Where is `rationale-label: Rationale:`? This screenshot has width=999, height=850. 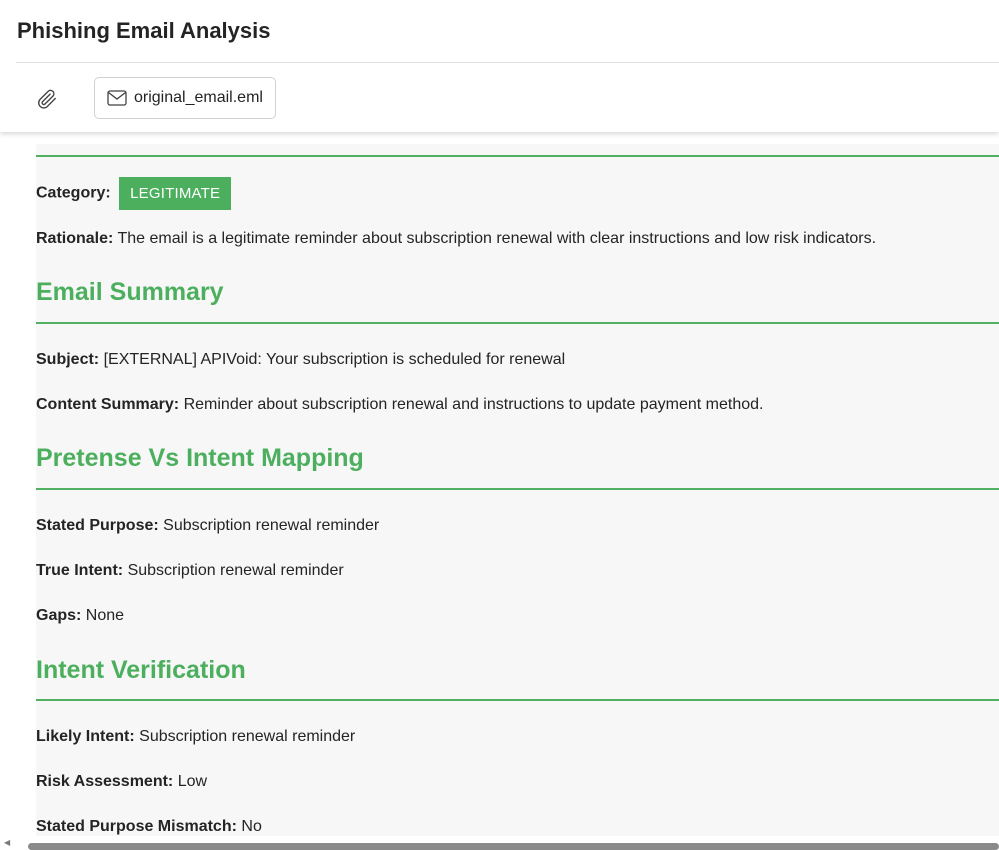 rationale-label: Rationale: is located at coordinates (75, 238).